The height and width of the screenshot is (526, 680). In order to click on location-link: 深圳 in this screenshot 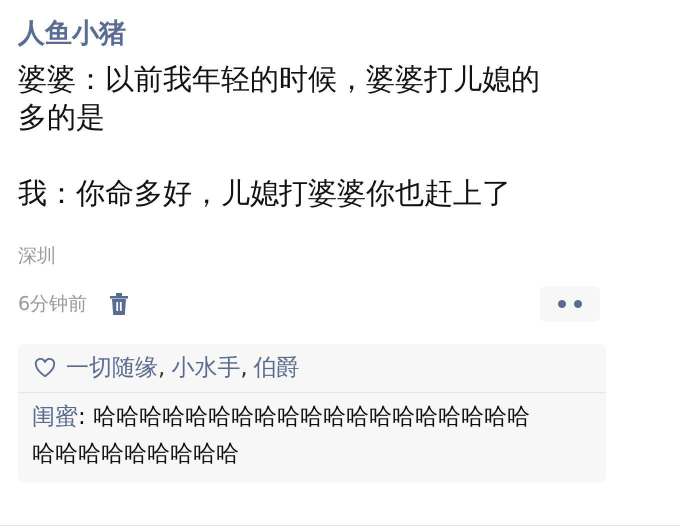, I will do `click(37, 256)`.